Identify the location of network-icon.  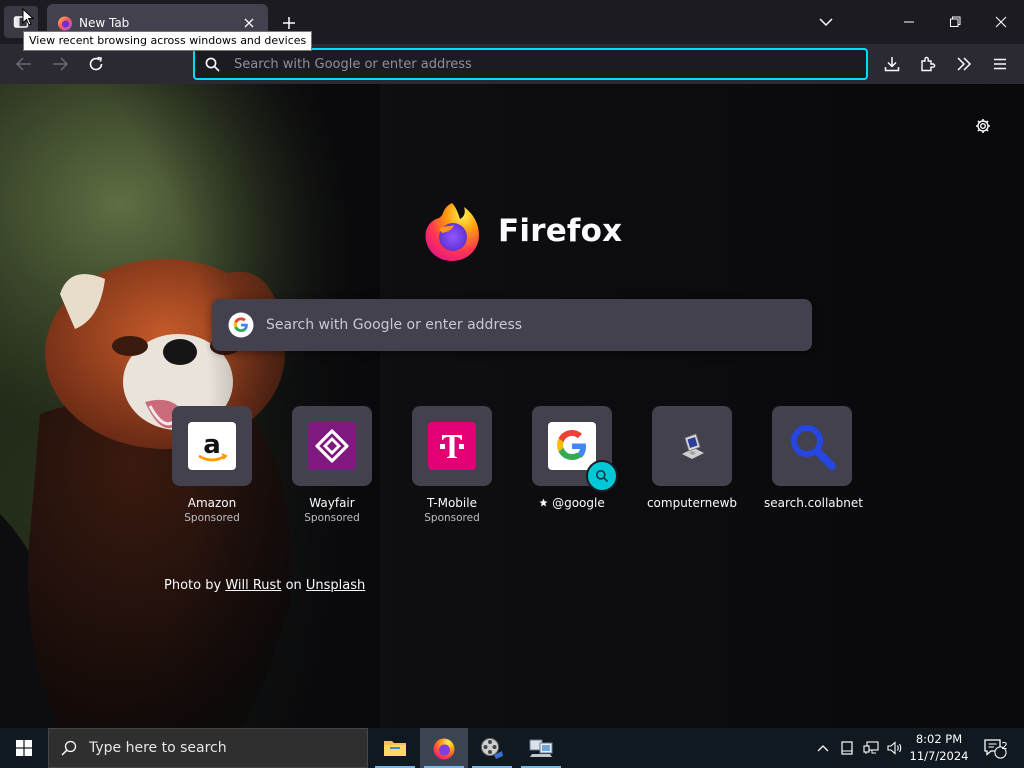
(871, 747).